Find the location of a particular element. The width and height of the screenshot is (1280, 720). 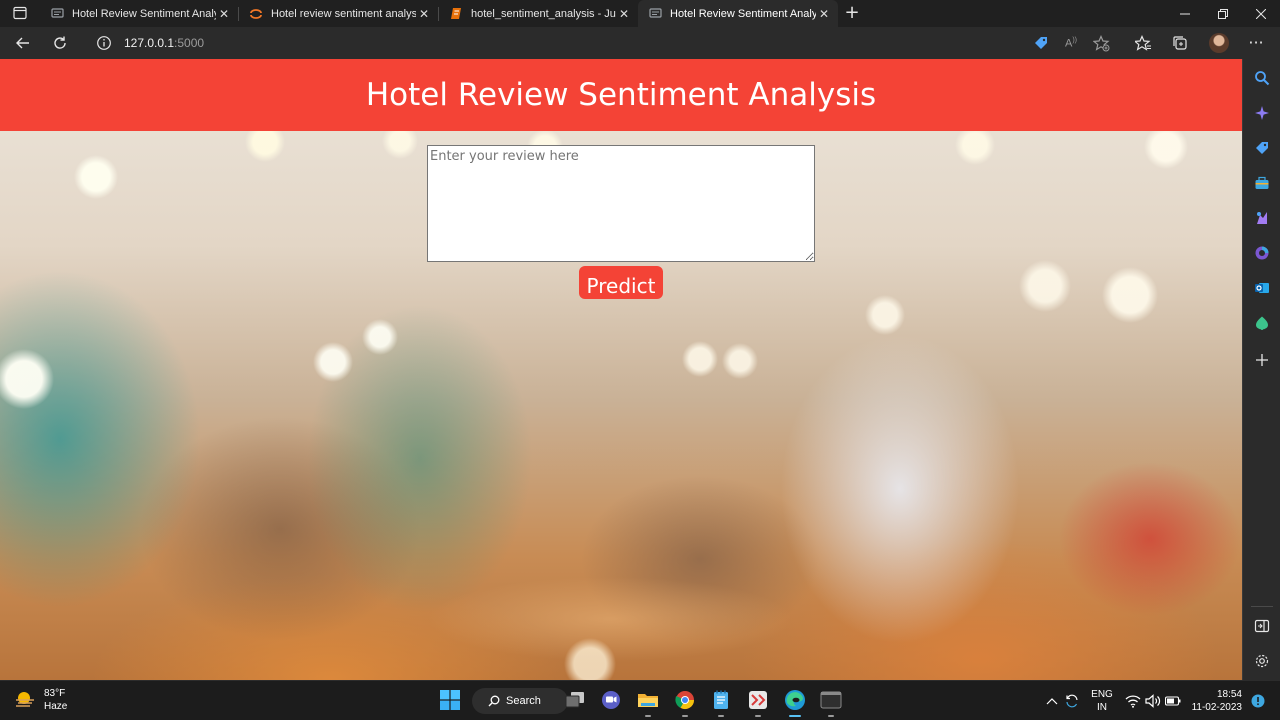

sidebar-split-button is located at coordinates (1262, 626).